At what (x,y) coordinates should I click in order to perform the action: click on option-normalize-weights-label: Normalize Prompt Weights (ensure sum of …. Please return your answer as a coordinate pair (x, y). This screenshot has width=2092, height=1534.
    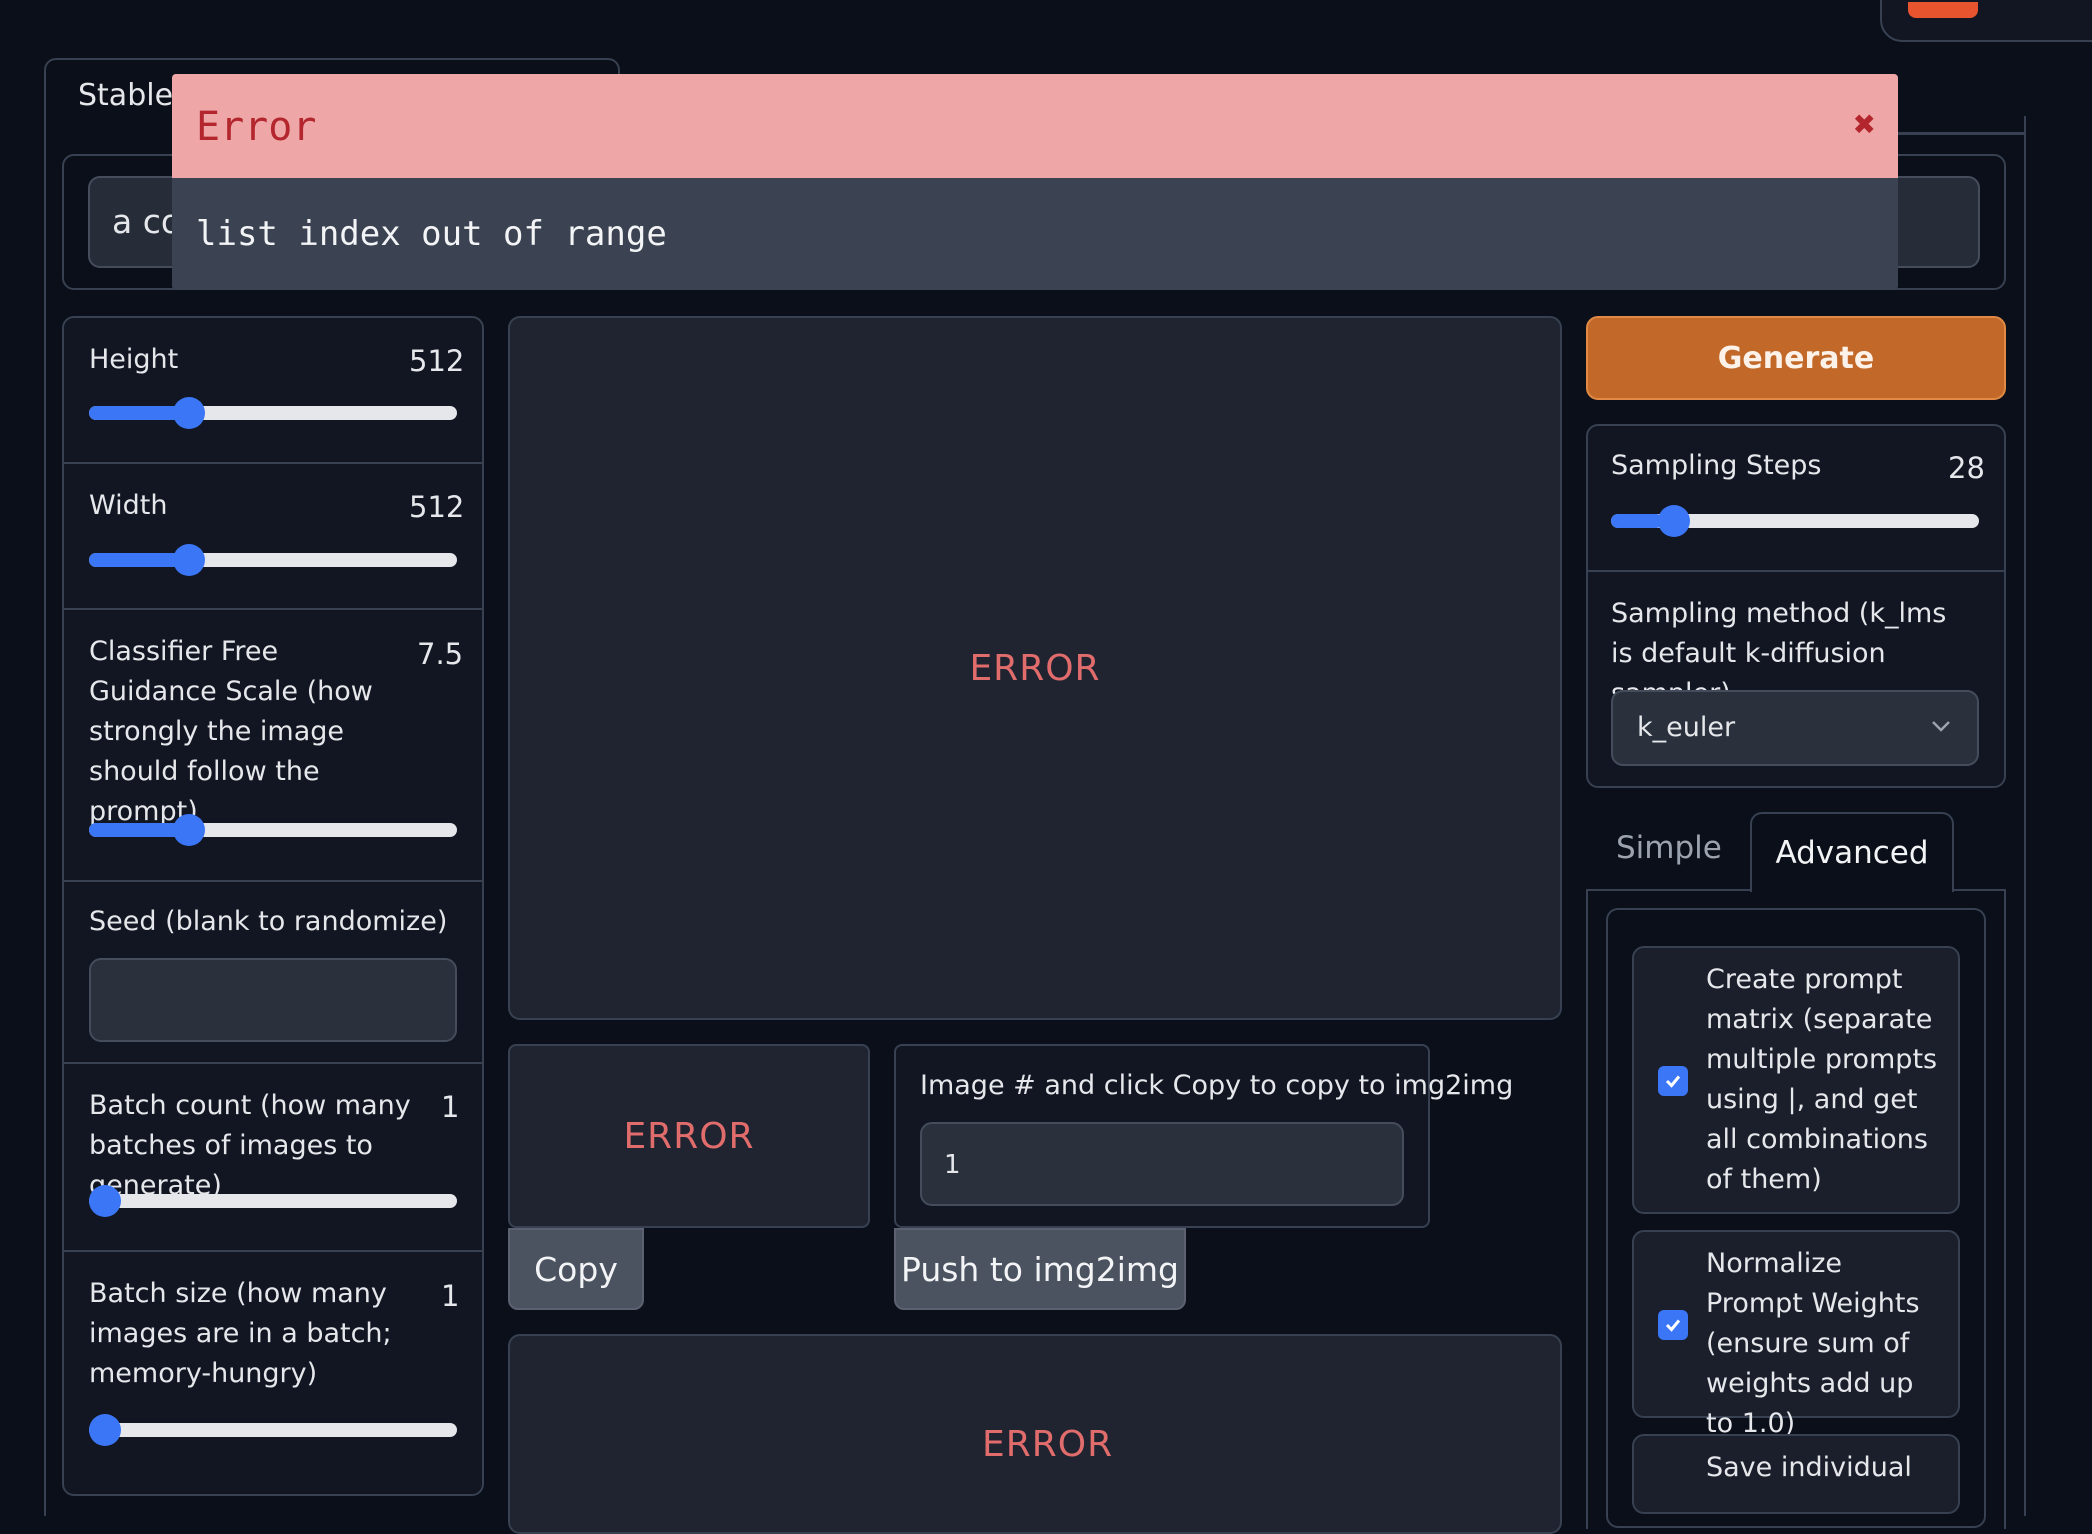
    Looking at the image, I should click on (1813, 1343).